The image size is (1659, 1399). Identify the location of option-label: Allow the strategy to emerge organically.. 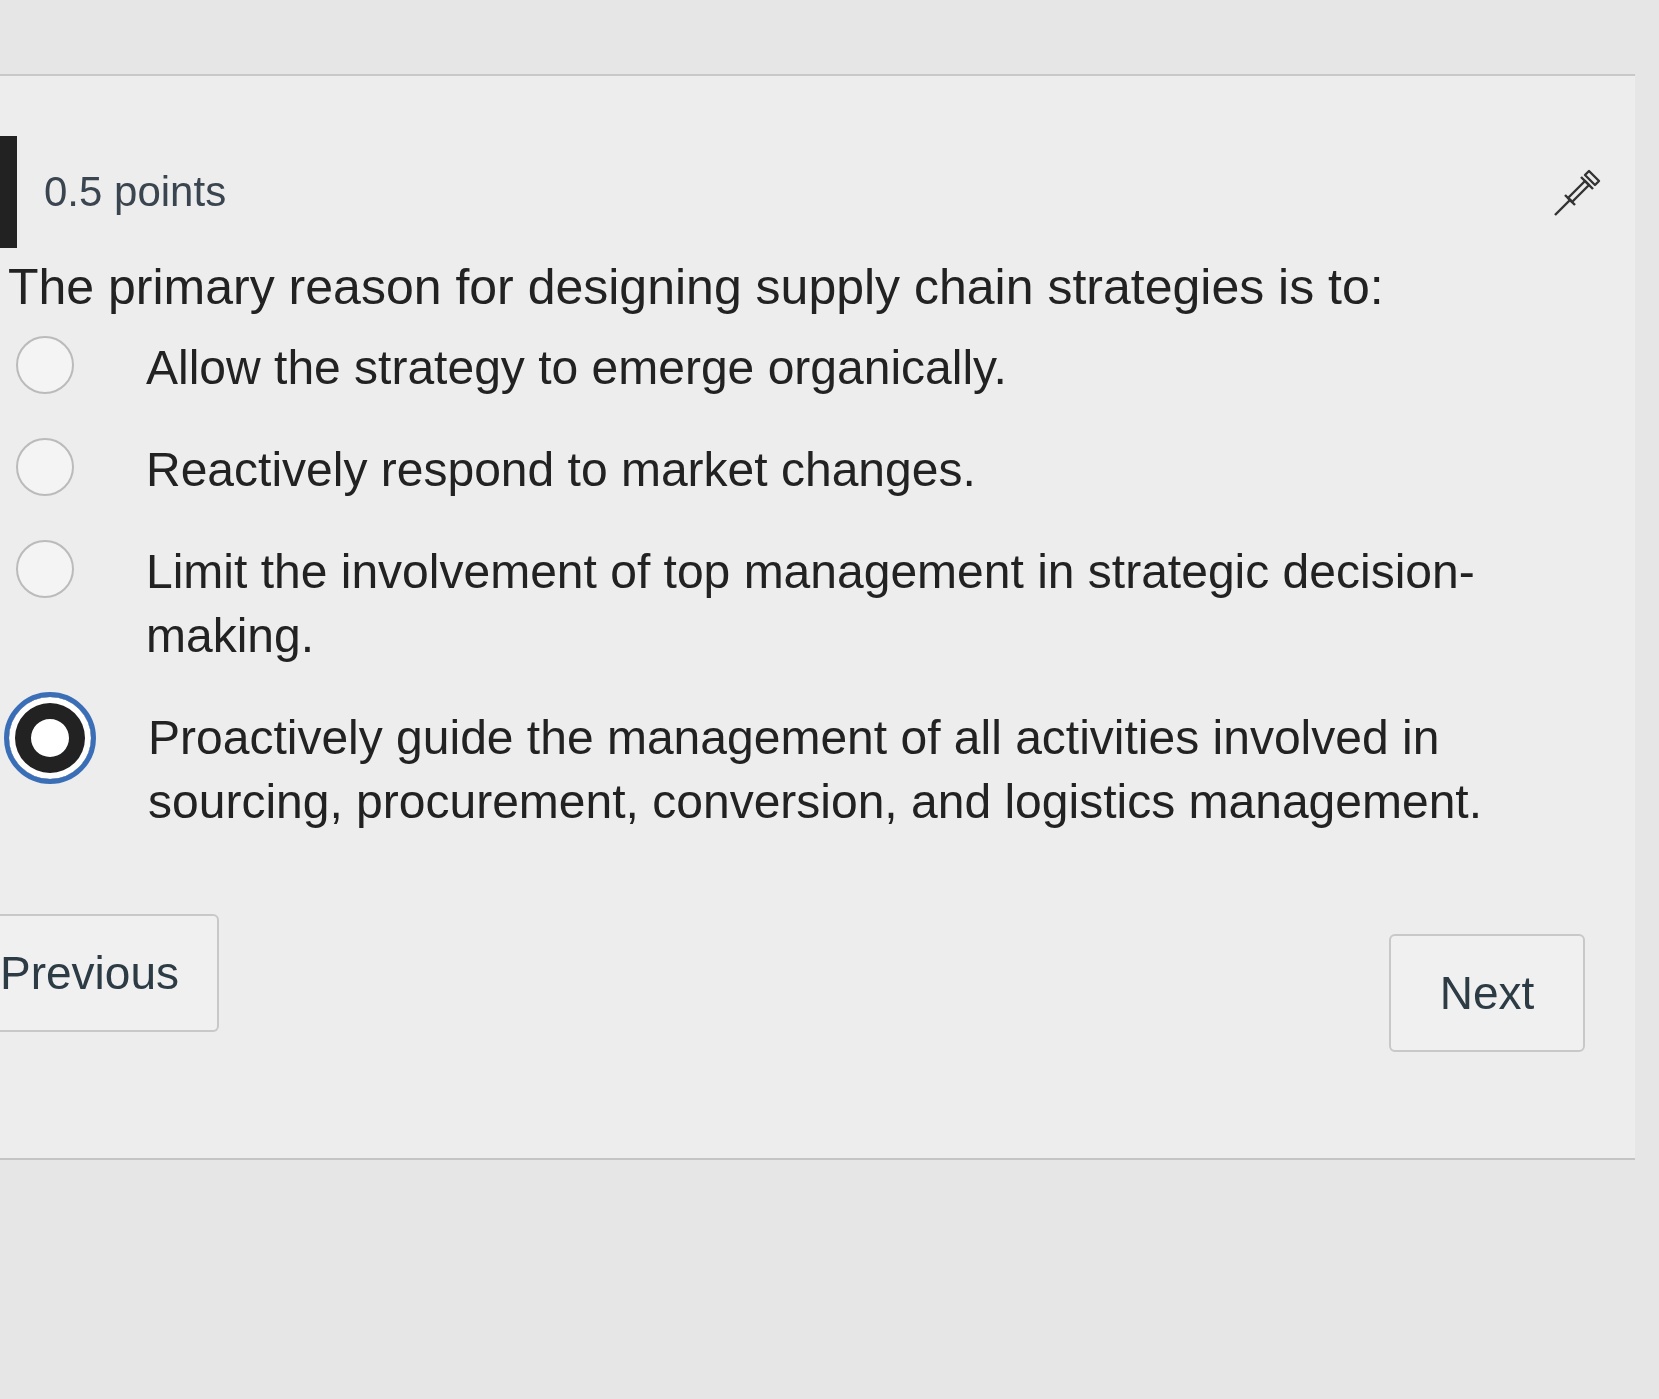
(576, 368).